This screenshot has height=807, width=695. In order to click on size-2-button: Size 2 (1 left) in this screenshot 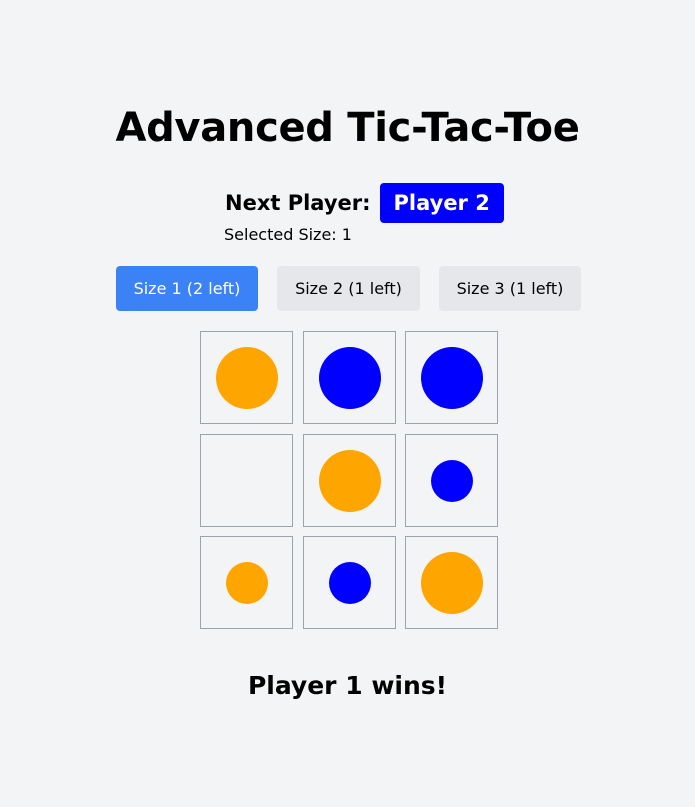, I will do `click(348, 288)`.